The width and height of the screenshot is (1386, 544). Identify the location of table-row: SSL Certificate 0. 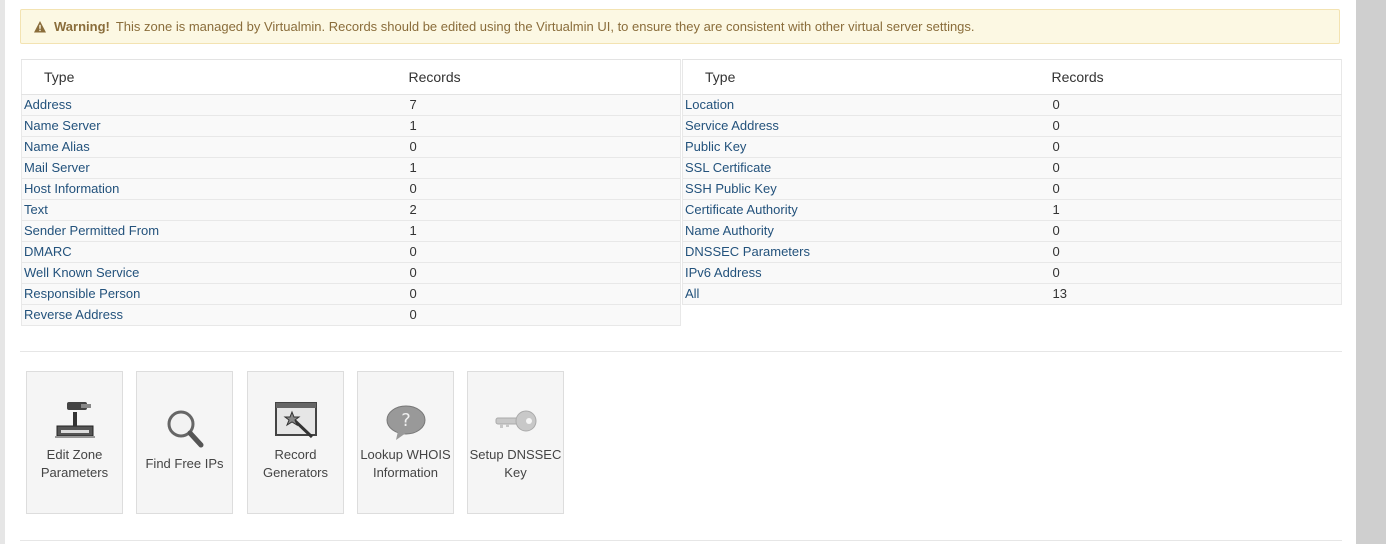
(1012, 168).